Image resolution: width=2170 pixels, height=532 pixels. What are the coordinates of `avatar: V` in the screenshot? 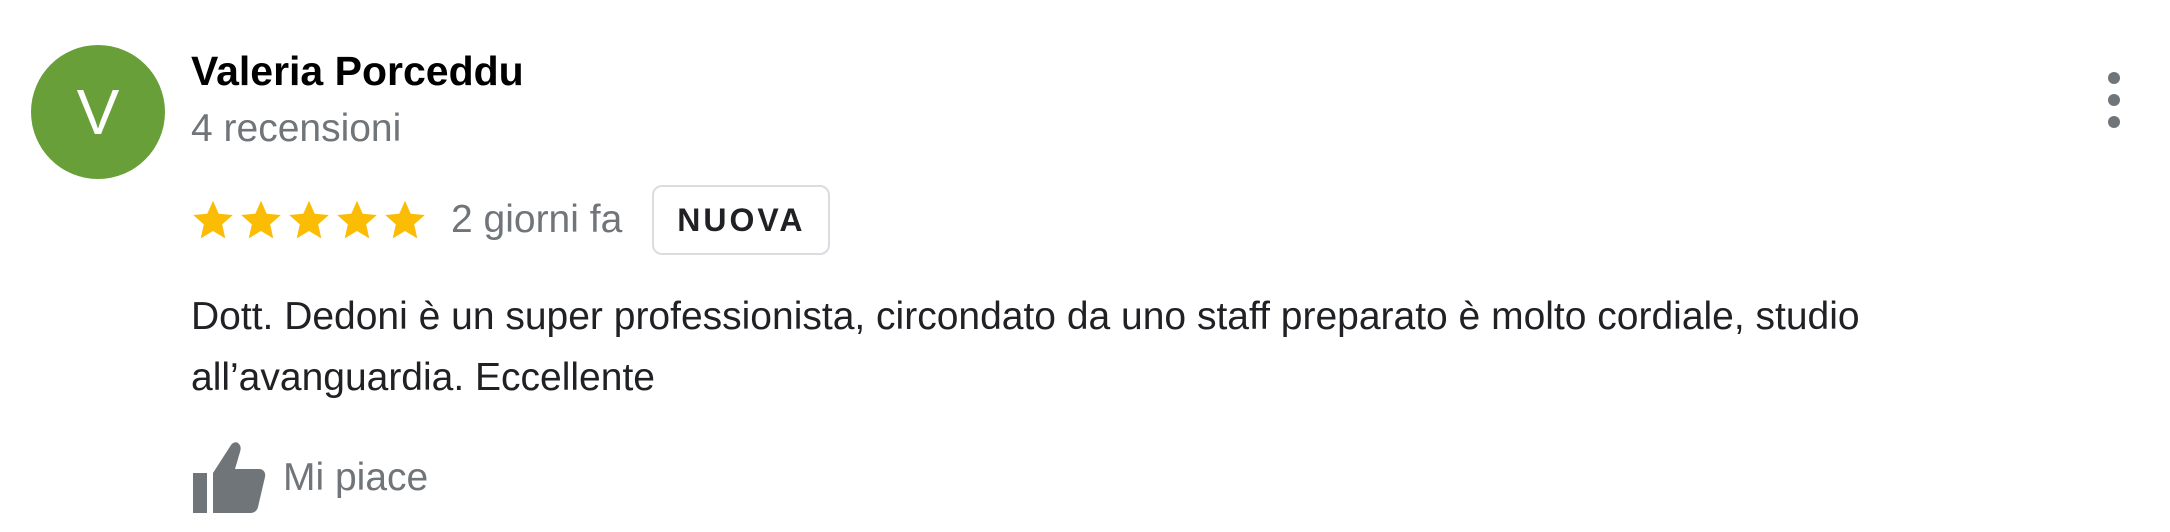 It's located at (98, 112).